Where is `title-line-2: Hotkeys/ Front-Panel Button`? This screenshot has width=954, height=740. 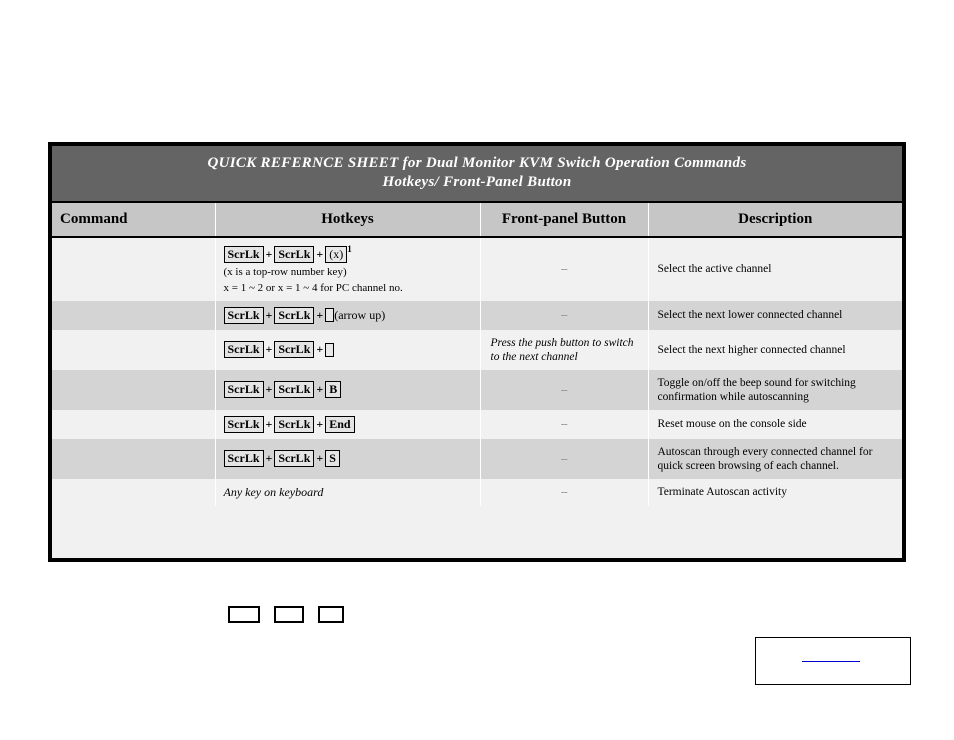 title-line-2: Hotkeys/ Front-Panel Button is located at coordinates (477, 182).